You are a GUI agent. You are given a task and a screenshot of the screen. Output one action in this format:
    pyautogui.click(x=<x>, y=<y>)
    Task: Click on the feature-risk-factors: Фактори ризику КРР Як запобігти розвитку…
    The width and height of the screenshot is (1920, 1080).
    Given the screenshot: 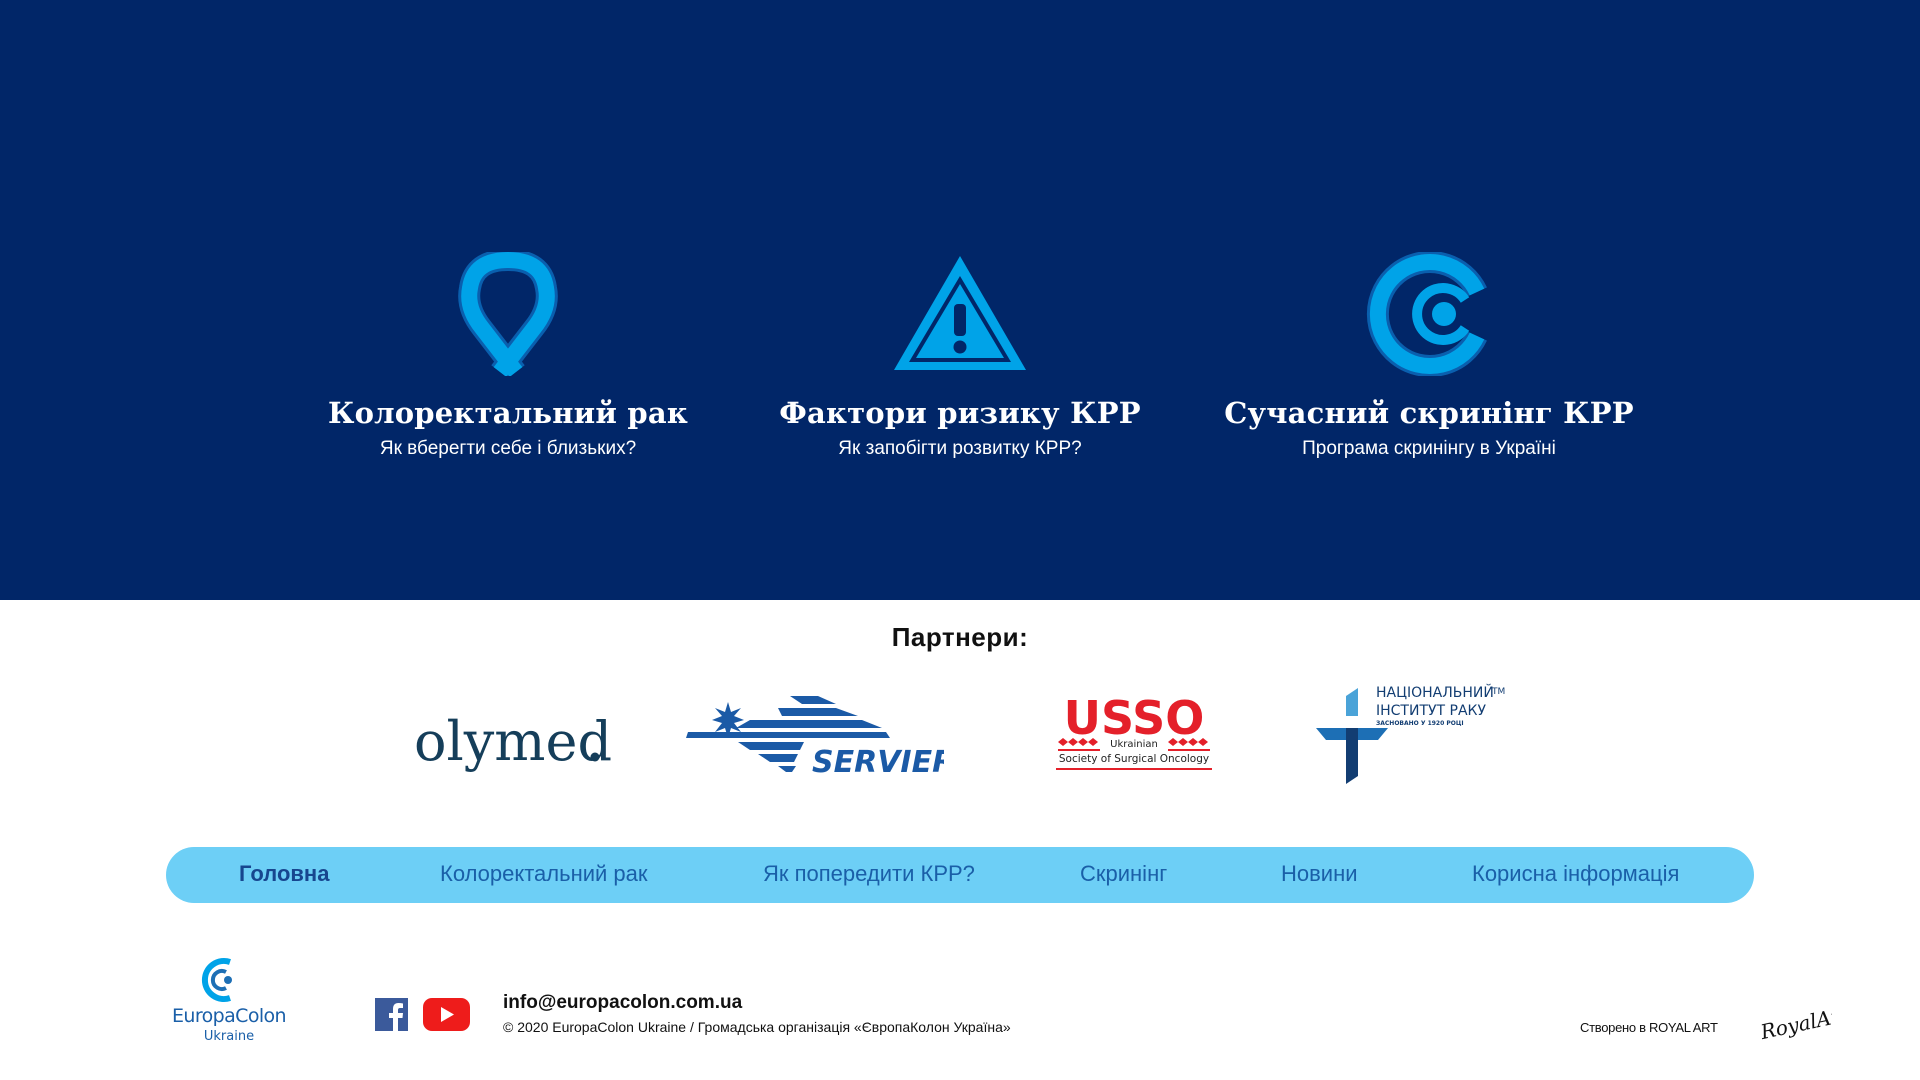 What is the action you would take?
    pyautogui.click(x=960, y=356)
    